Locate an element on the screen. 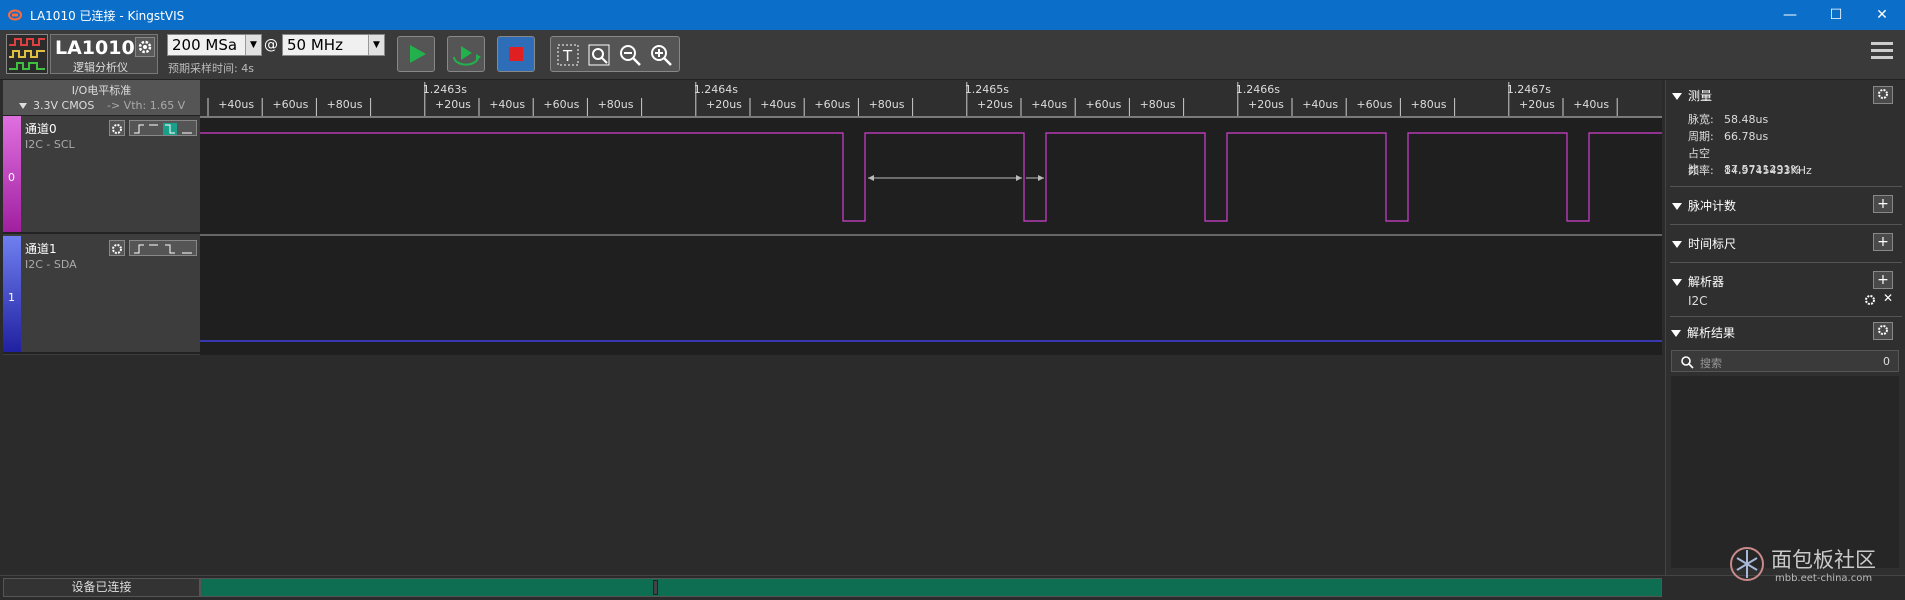  sample-rate-select: 50 MHz ▼ is located at coordinates (333, 45).